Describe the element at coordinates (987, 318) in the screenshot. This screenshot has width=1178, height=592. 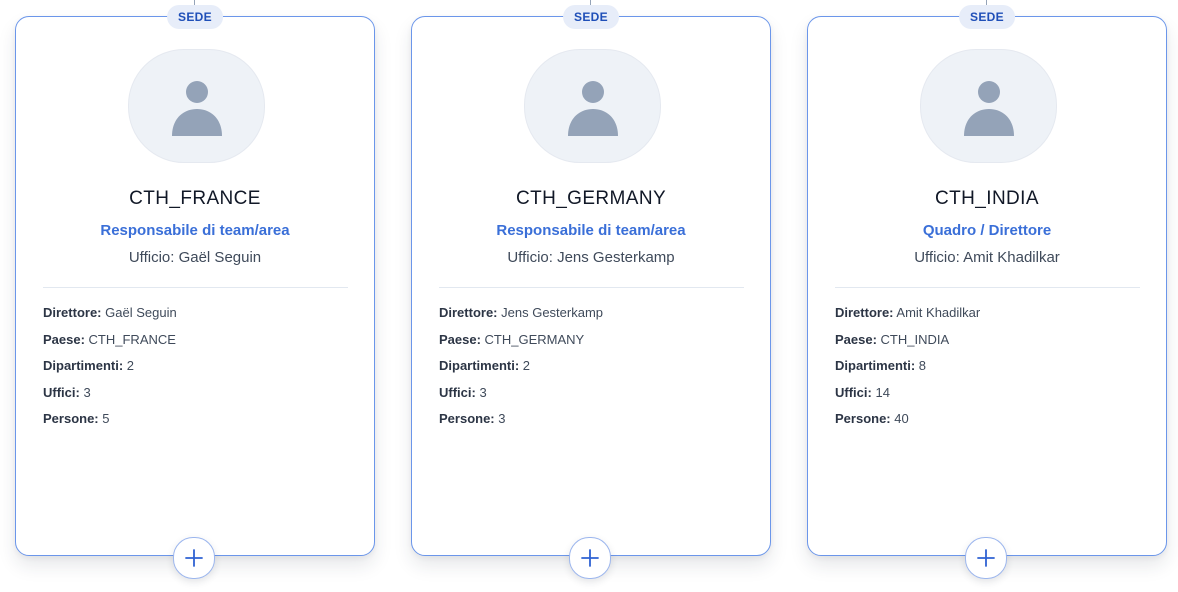
I see `detail-row-director: Direttore: Amit Khadilkar` at that location.